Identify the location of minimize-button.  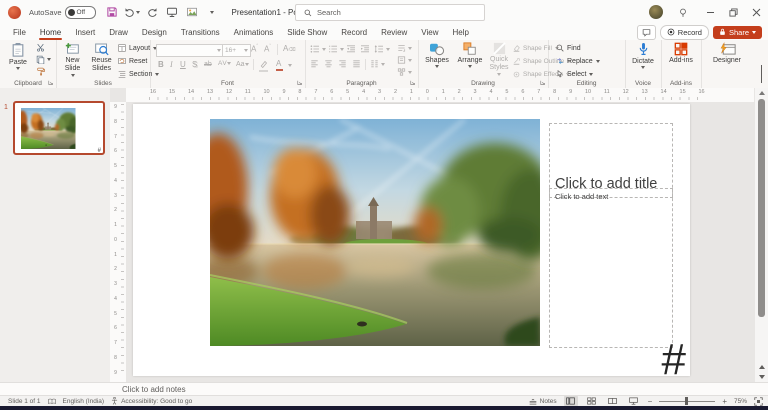
(710, 12).